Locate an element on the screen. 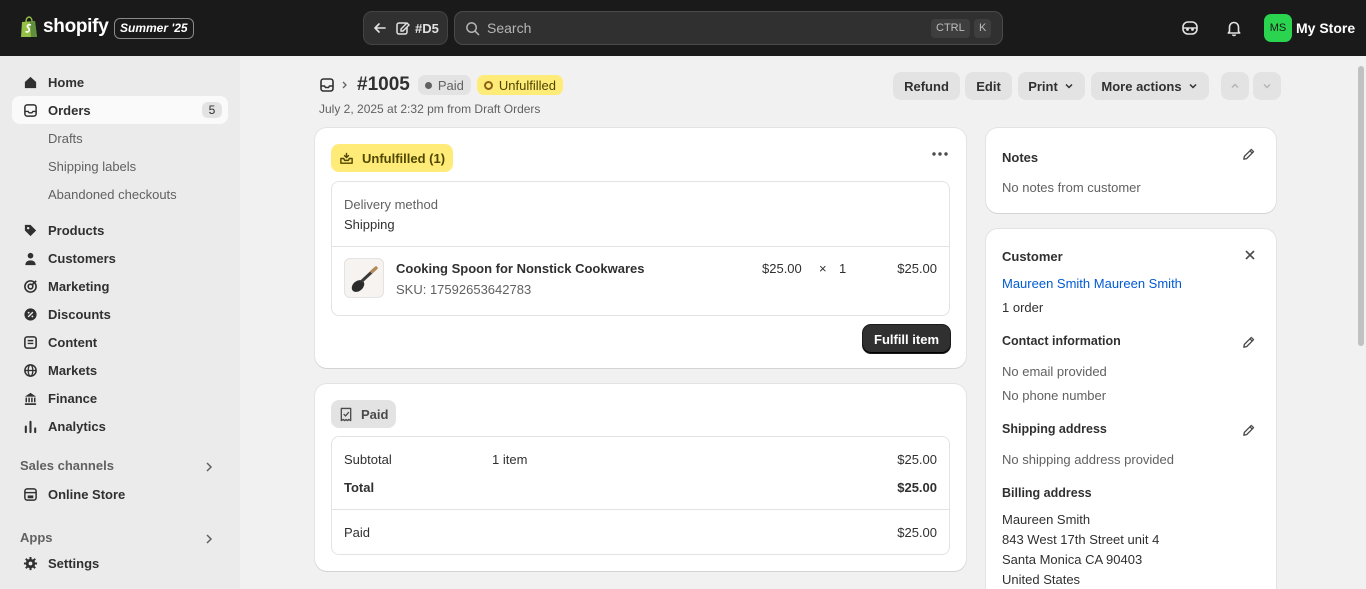 This screenshot has width=1366, height=589. sidebar-item-marketing: Marketing is located at coordinates (120, 286).